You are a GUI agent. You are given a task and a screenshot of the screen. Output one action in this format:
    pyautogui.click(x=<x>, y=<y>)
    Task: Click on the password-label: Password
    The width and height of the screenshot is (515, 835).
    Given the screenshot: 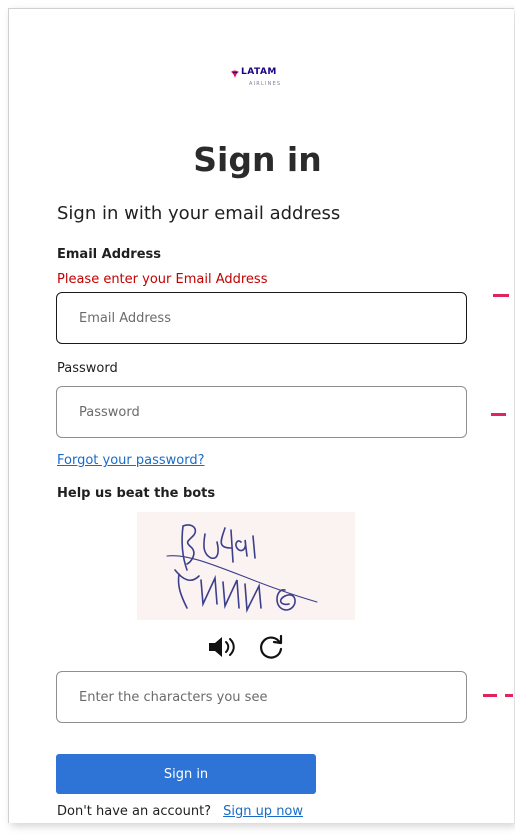 What is the action you would take?
    pyautogui.click(x=87, y=368)
    